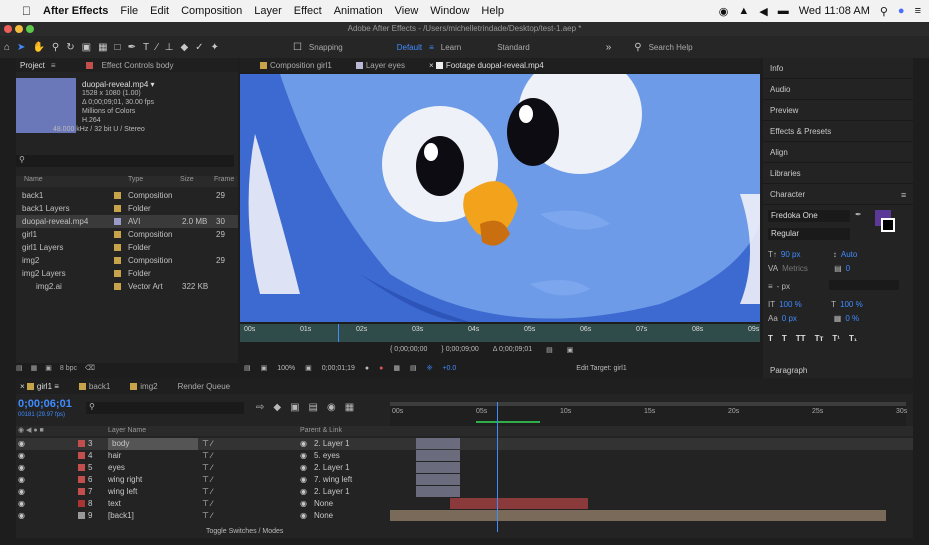  I want to click on tracking-value: 0, so click(848, 269).